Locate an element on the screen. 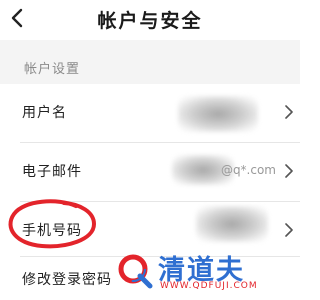 The height and width of the screenshot is (300, 320). watermark-url: WWW.QDFUJI.COM is located at coordinates (209, 286).